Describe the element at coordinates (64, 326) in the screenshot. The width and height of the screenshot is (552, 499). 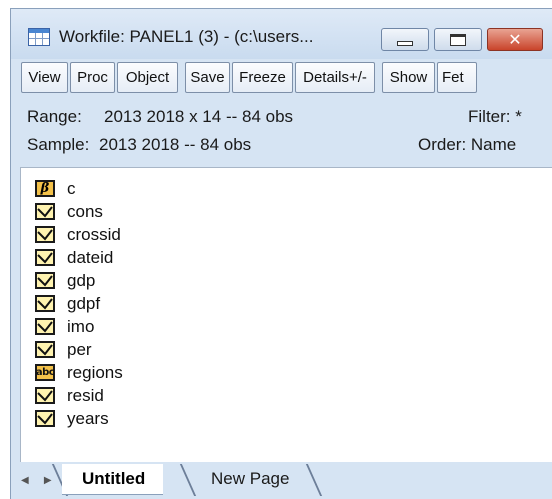
I see `object-item-imo: imo` at that location.